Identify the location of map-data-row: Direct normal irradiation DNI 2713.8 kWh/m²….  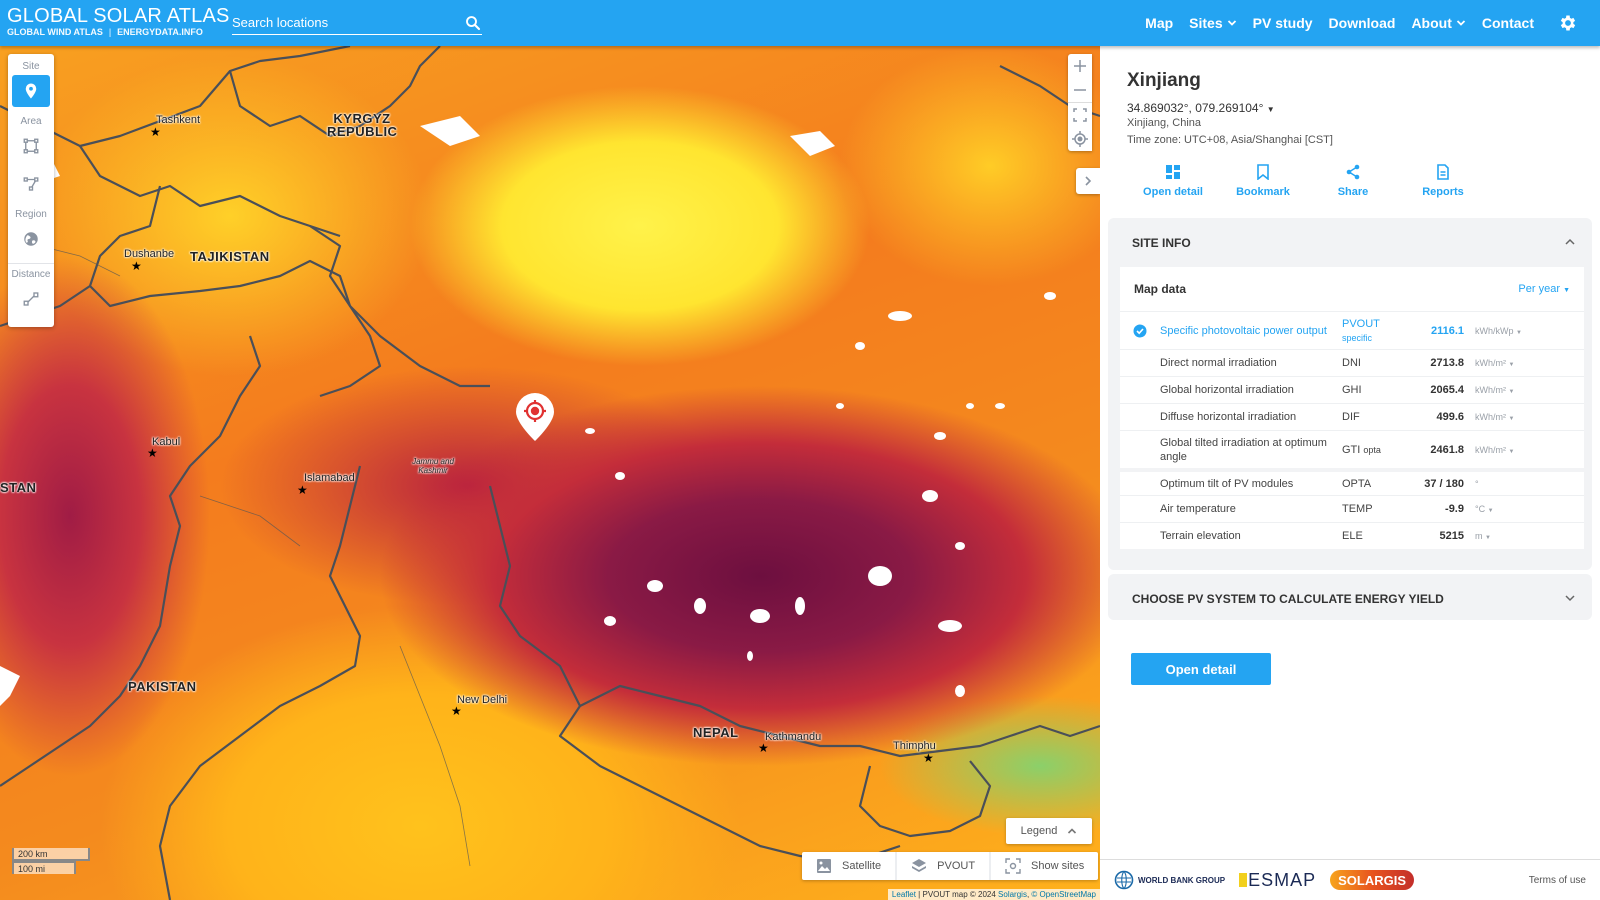
(1352, 362).